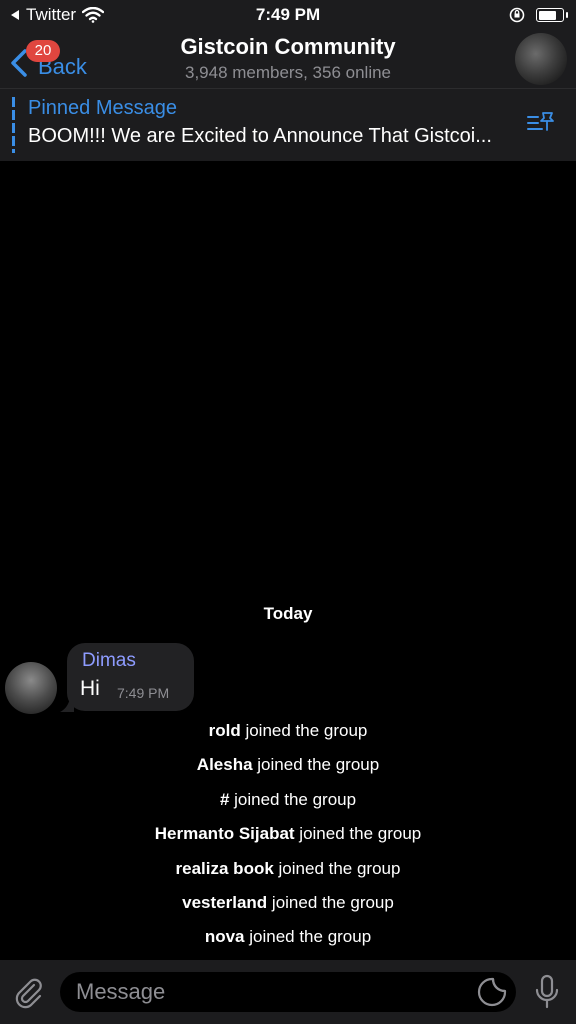 This screenshot has height=1024, width=576. Describe the element at coordinates (29, 993) in the screenshot. I see `paperclip-icon` at that location.